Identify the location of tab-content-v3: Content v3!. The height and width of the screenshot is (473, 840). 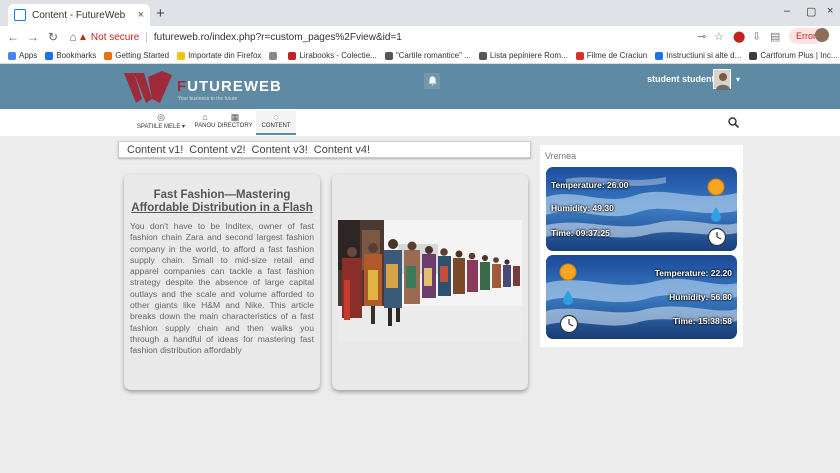
(280, 150).